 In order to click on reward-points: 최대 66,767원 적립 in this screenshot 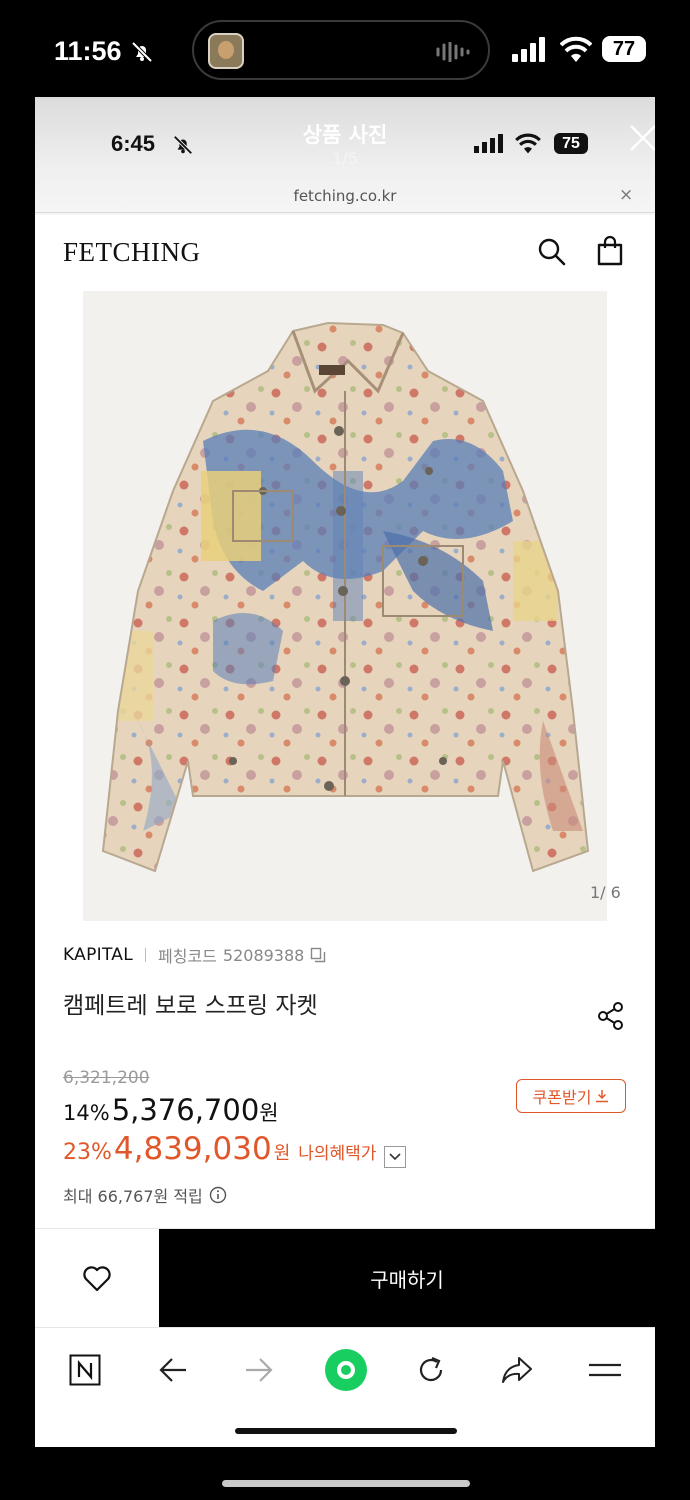, I will do `click(145, 1195)`.